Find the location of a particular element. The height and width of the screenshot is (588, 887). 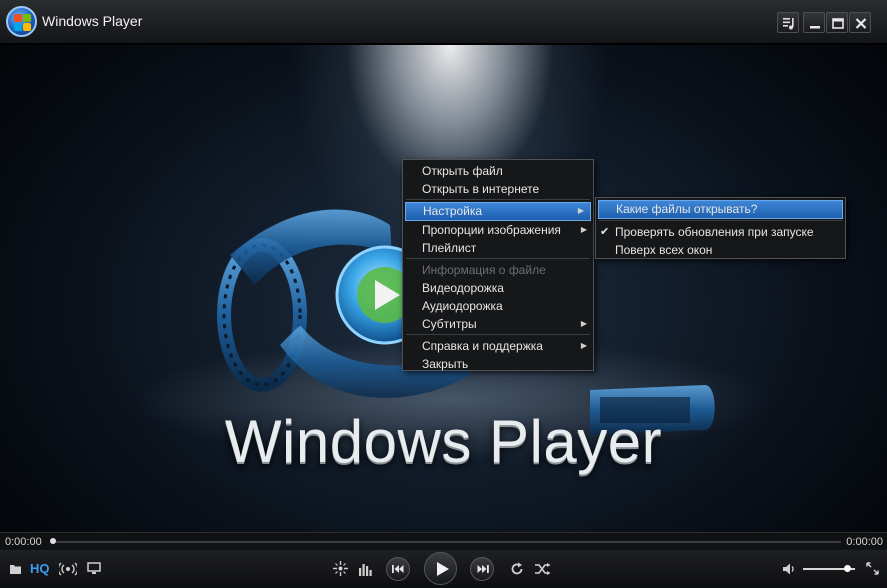

app-logo is located at coordinates (21, 21).